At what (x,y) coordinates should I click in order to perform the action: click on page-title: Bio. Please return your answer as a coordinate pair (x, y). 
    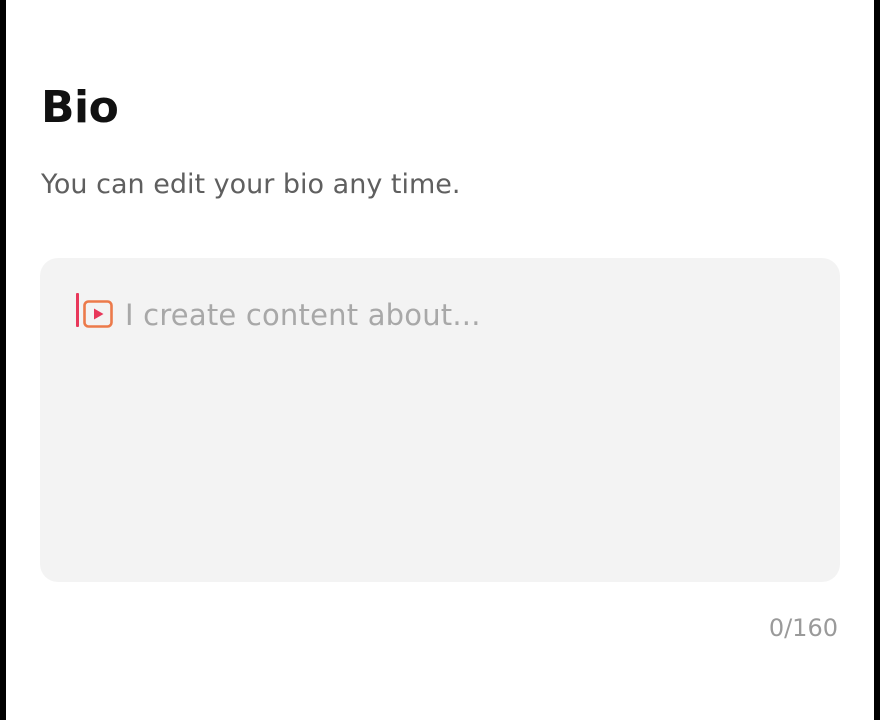
    Looking at the image, I should click on (80, 107).